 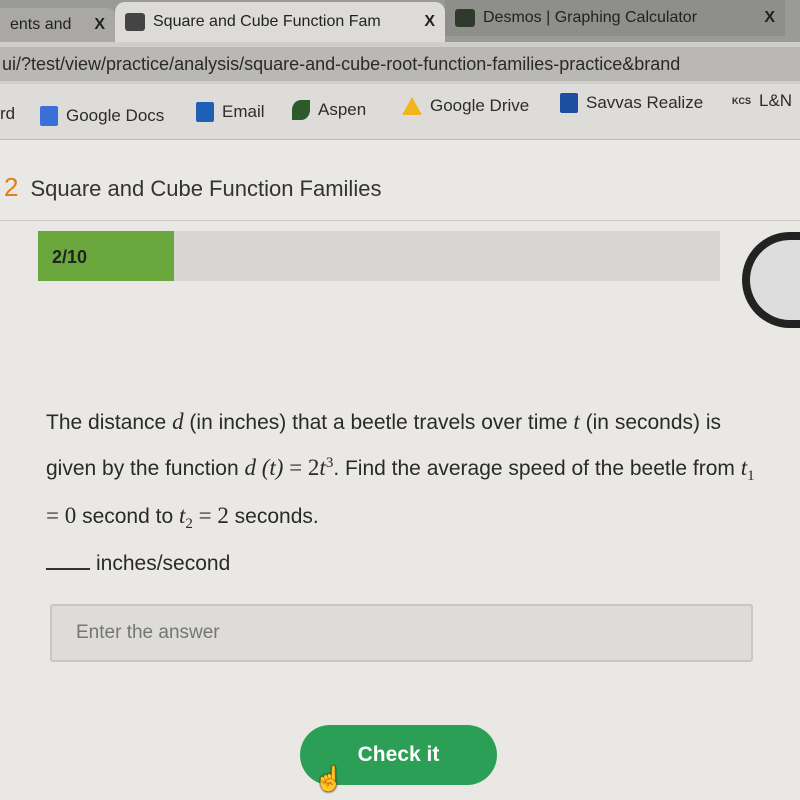 I want to click on tab-assignments: ents and X, so click(x=57, y=25).